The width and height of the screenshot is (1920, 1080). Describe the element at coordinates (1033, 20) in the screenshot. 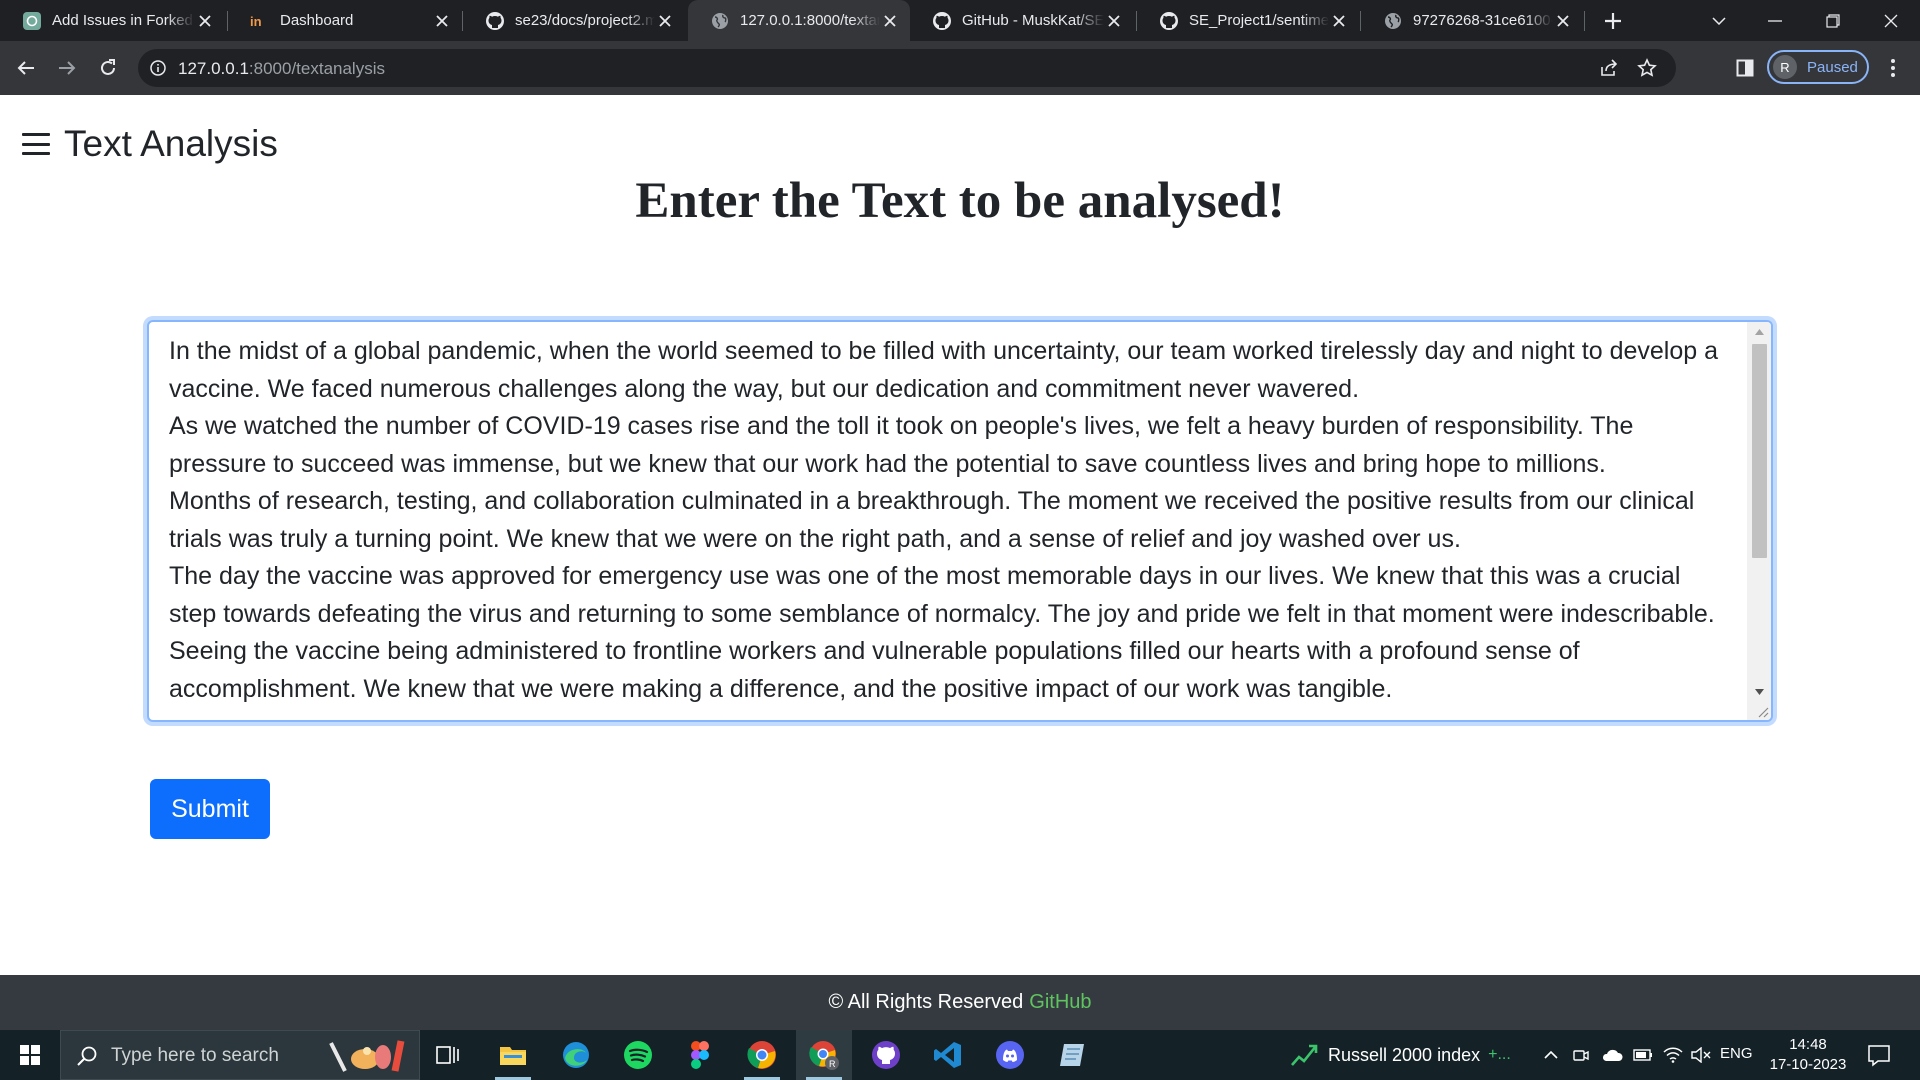

I see `tab-title: GitHub - MuskKat/SE` at that location.